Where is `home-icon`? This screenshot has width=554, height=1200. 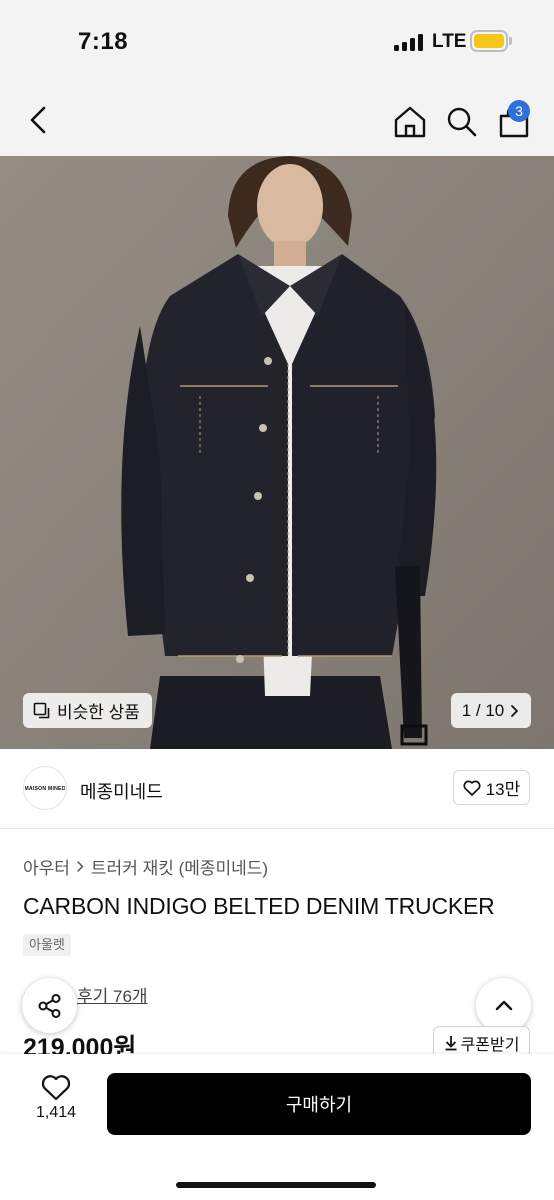
home-icon is located at coordinates (410, 122).